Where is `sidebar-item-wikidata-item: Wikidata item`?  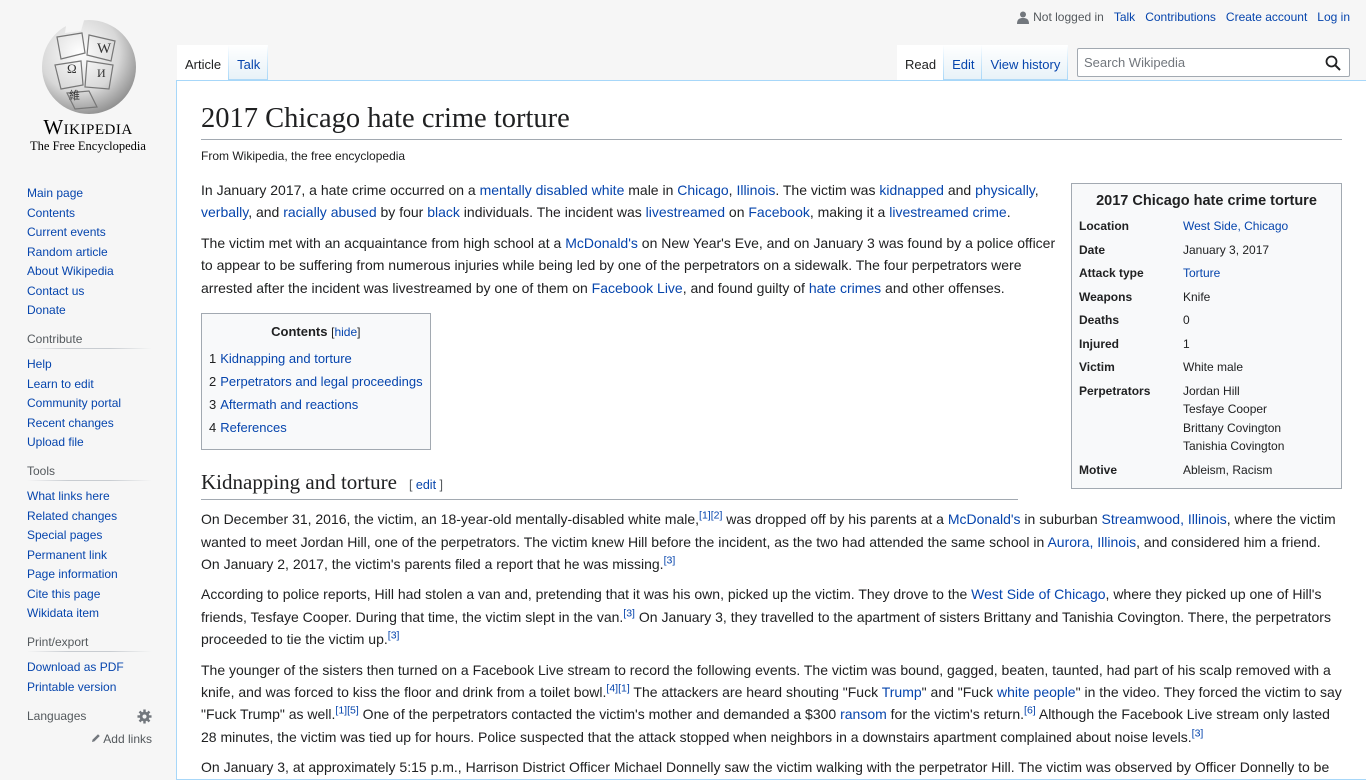
sidebar-item-wikidata-item: Wikidata item is located at coordinates (63, 613).